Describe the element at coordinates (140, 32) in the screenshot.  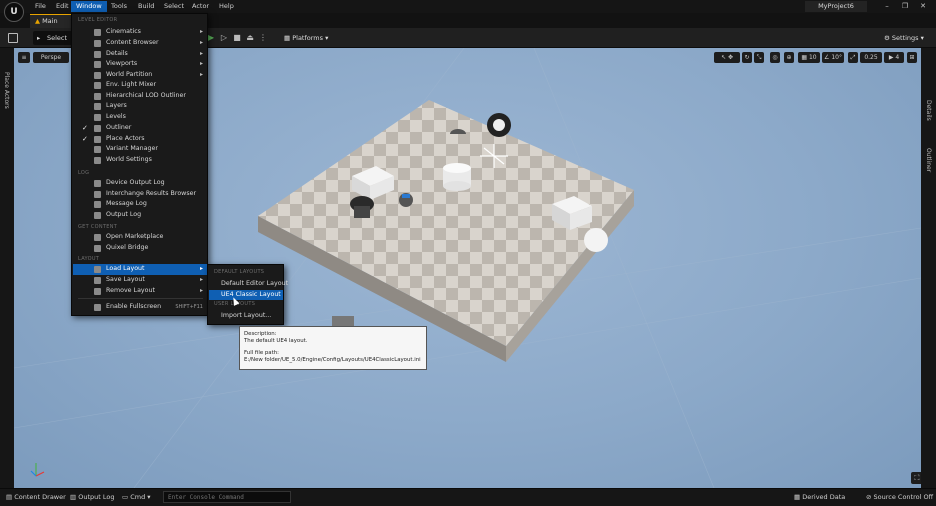
I see `menu-item-cinematics: Cinematics ▸` at that location.